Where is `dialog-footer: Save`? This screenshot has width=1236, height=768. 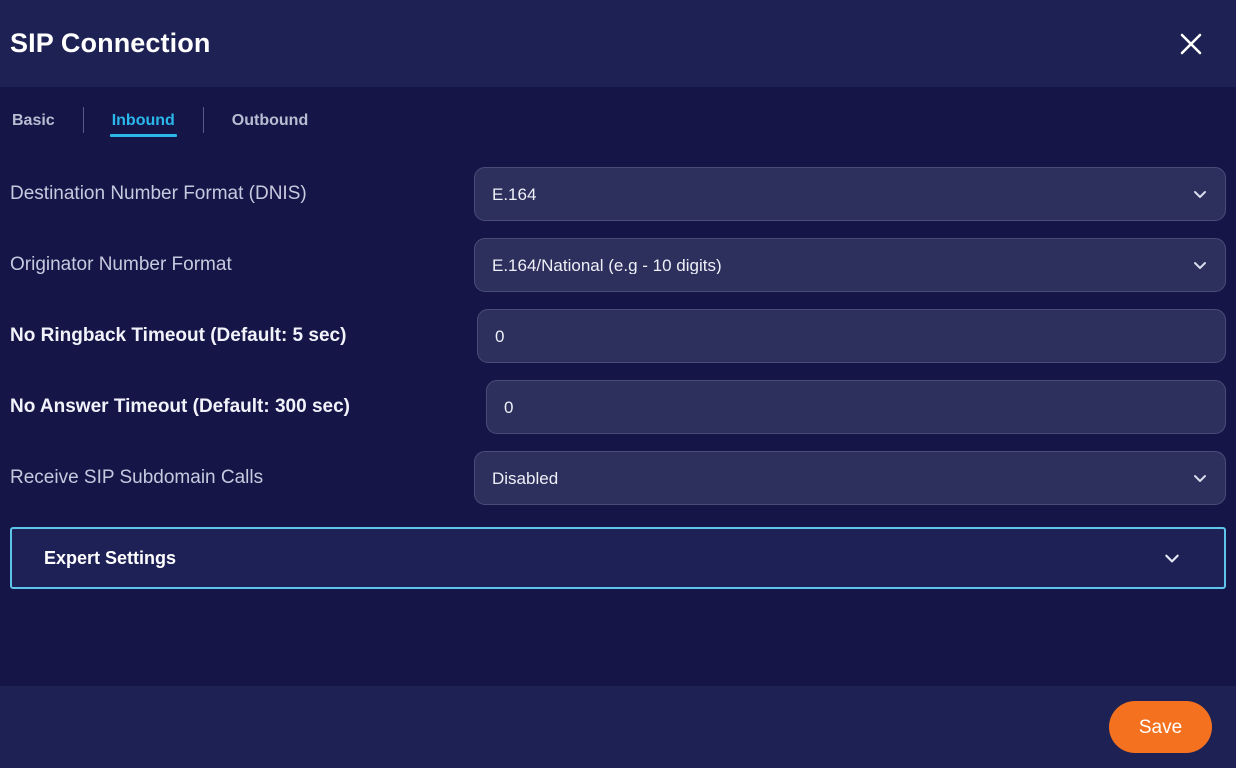 dialog-footer: Save is located at coordinates (618, 727).